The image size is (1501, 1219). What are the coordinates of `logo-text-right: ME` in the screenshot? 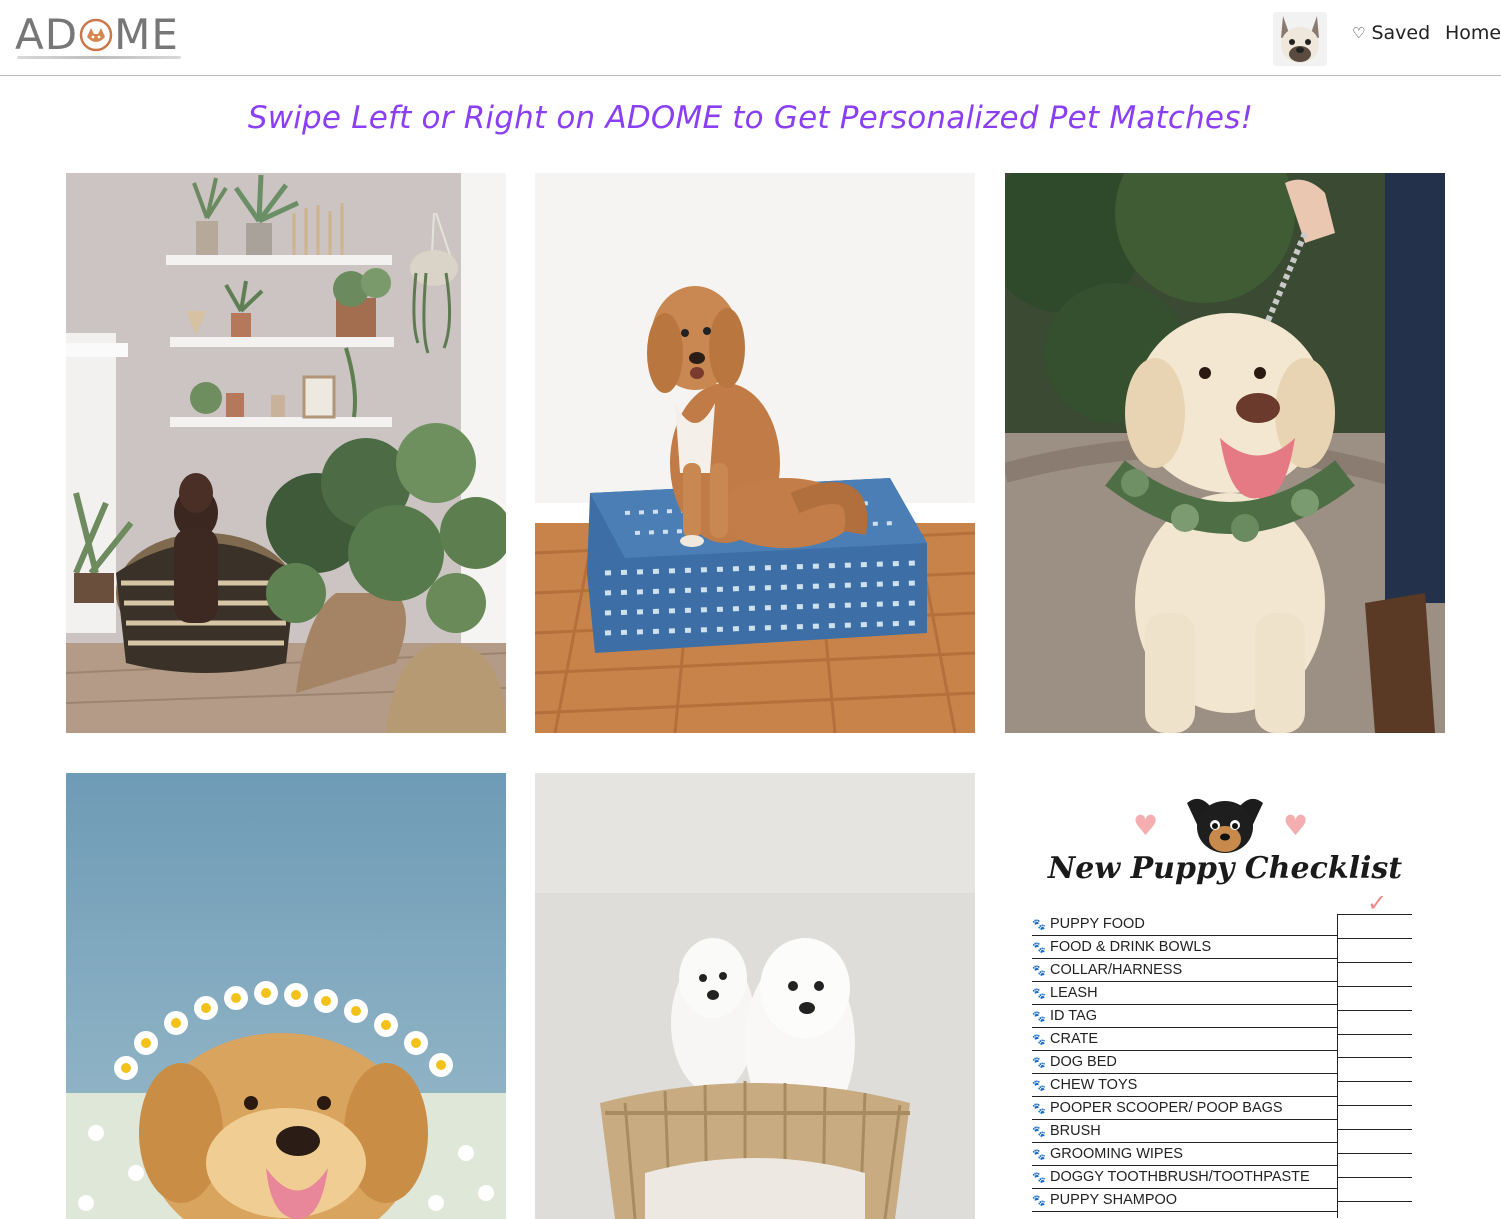 It's located at (146, 34).